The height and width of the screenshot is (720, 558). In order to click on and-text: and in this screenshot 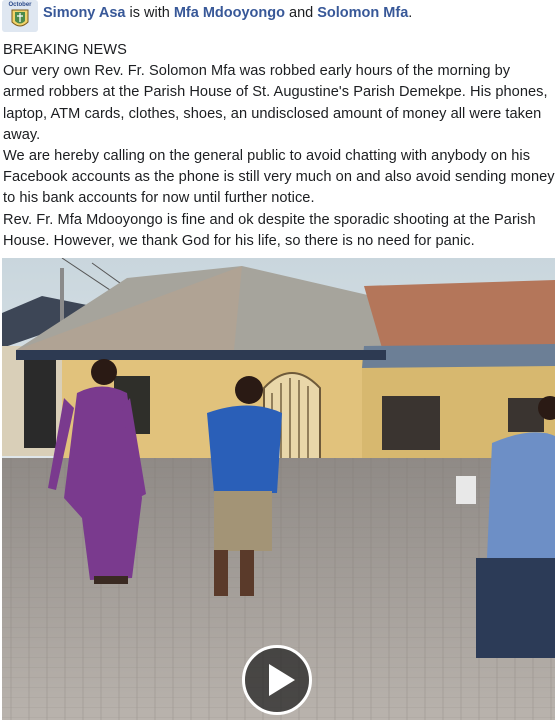, I will do `click(301, 13)`.